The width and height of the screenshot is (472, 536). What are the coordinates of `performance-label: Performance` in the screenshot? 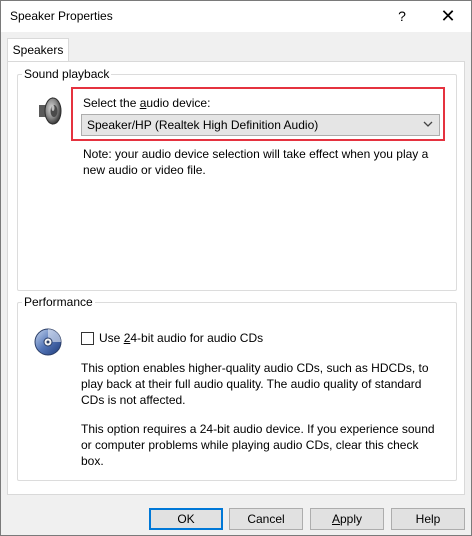 It's located at (58, 302).